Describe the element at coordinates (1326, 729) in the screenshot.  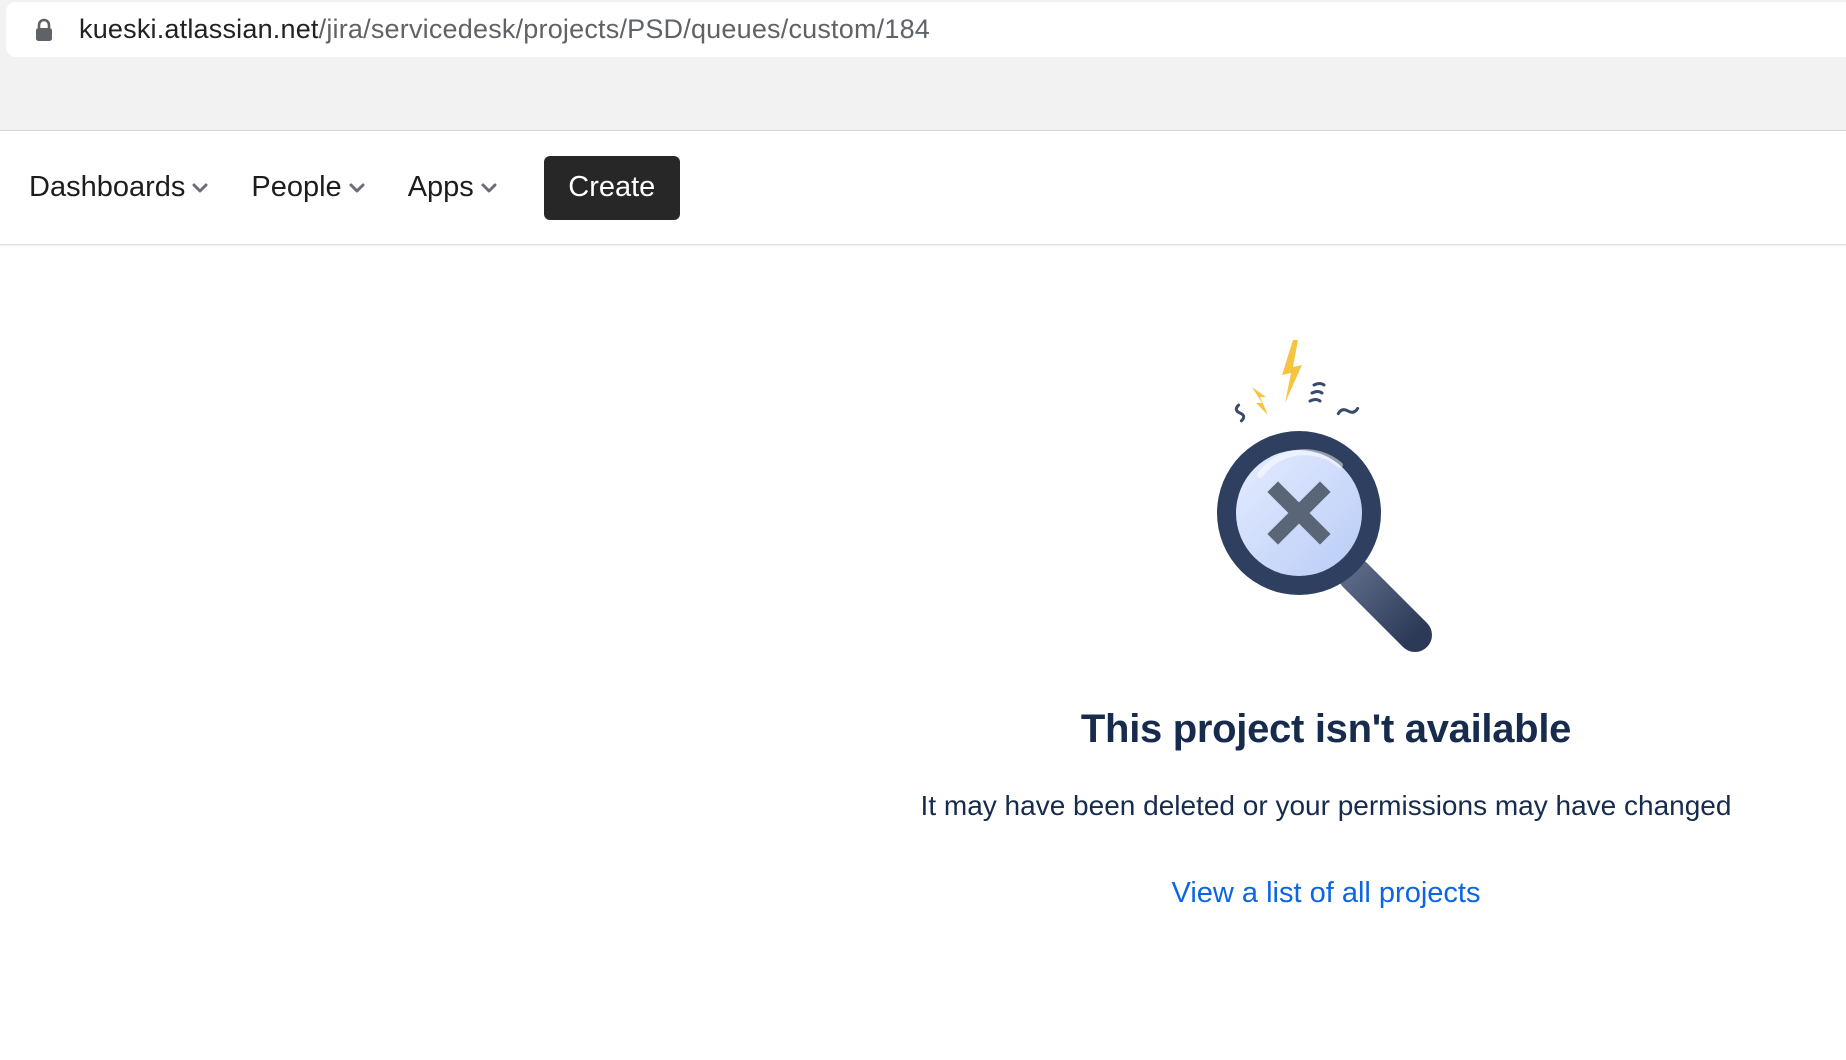
I see `page-title: This project isn't available` at that location.